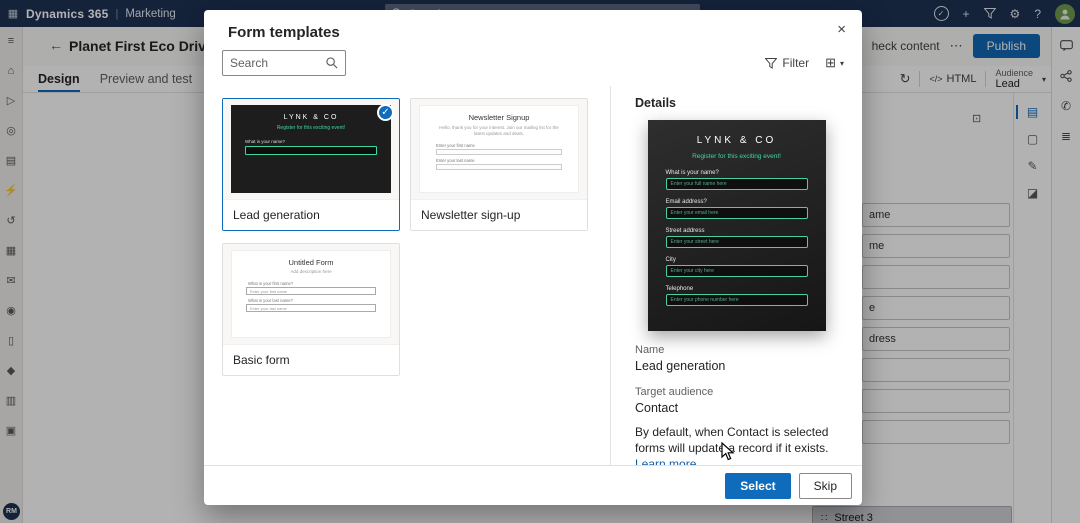 This screenshot has height=523, width=1080. I want to click on preview-form-field: City Enter your city here, so click(736, 267).